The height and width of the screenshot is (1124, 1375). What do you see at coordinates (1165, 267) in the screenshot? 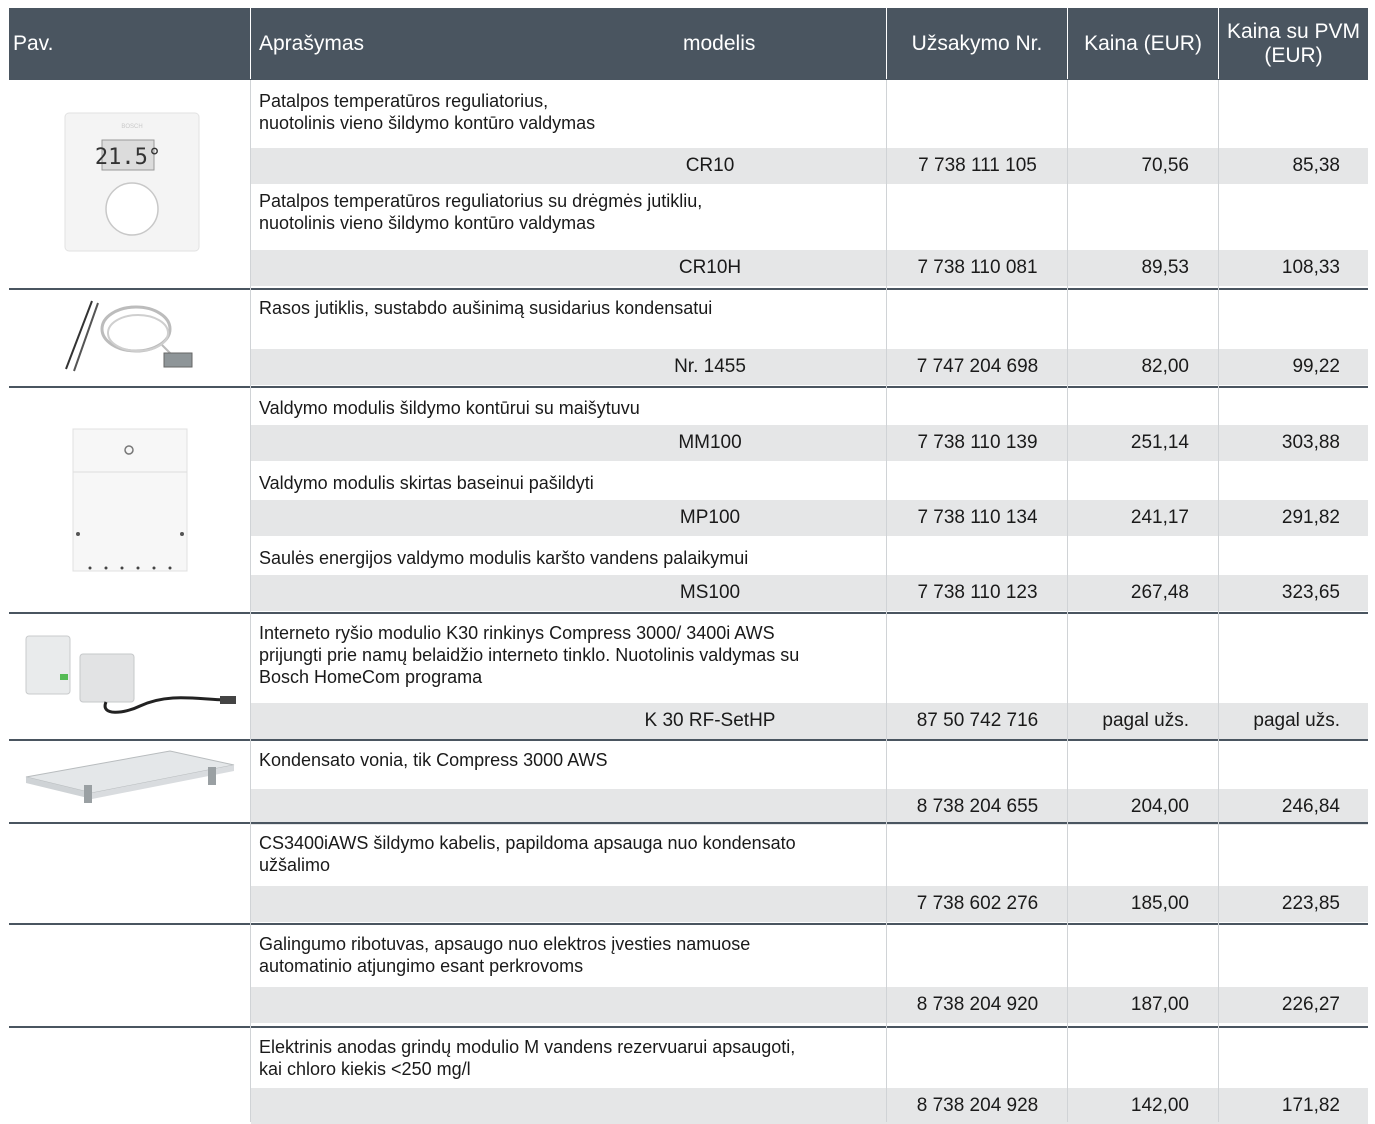
I see `row-price: 89,53` at bounding box center [1165, 267].